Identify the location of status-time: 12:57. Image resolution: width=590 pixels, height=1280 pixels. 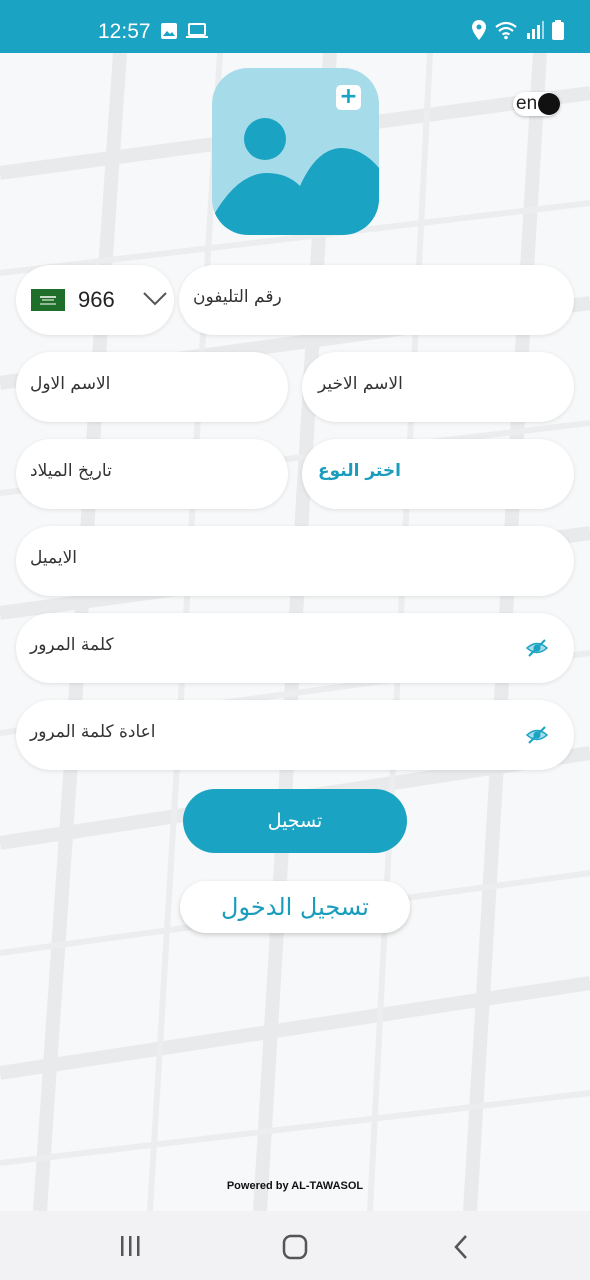
(124, 31).